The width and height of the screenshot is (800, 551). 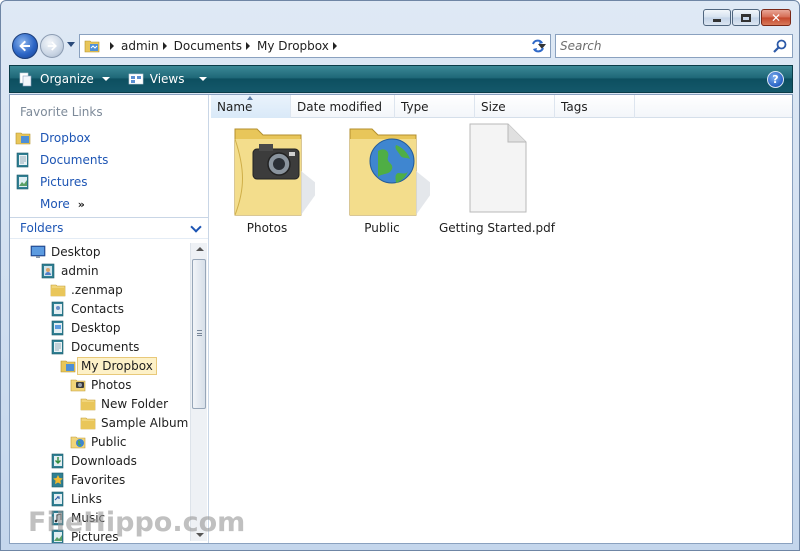 I want to click on folders-label: Folders, so click(x=42, y=228).